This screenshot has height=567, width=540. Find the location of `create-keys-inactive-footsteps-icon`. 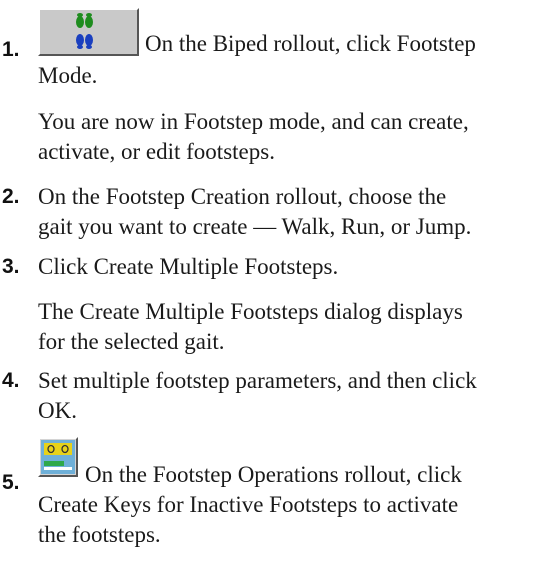

create-keys-inactive-footsteps-icon is located at coordinates (58, 457).